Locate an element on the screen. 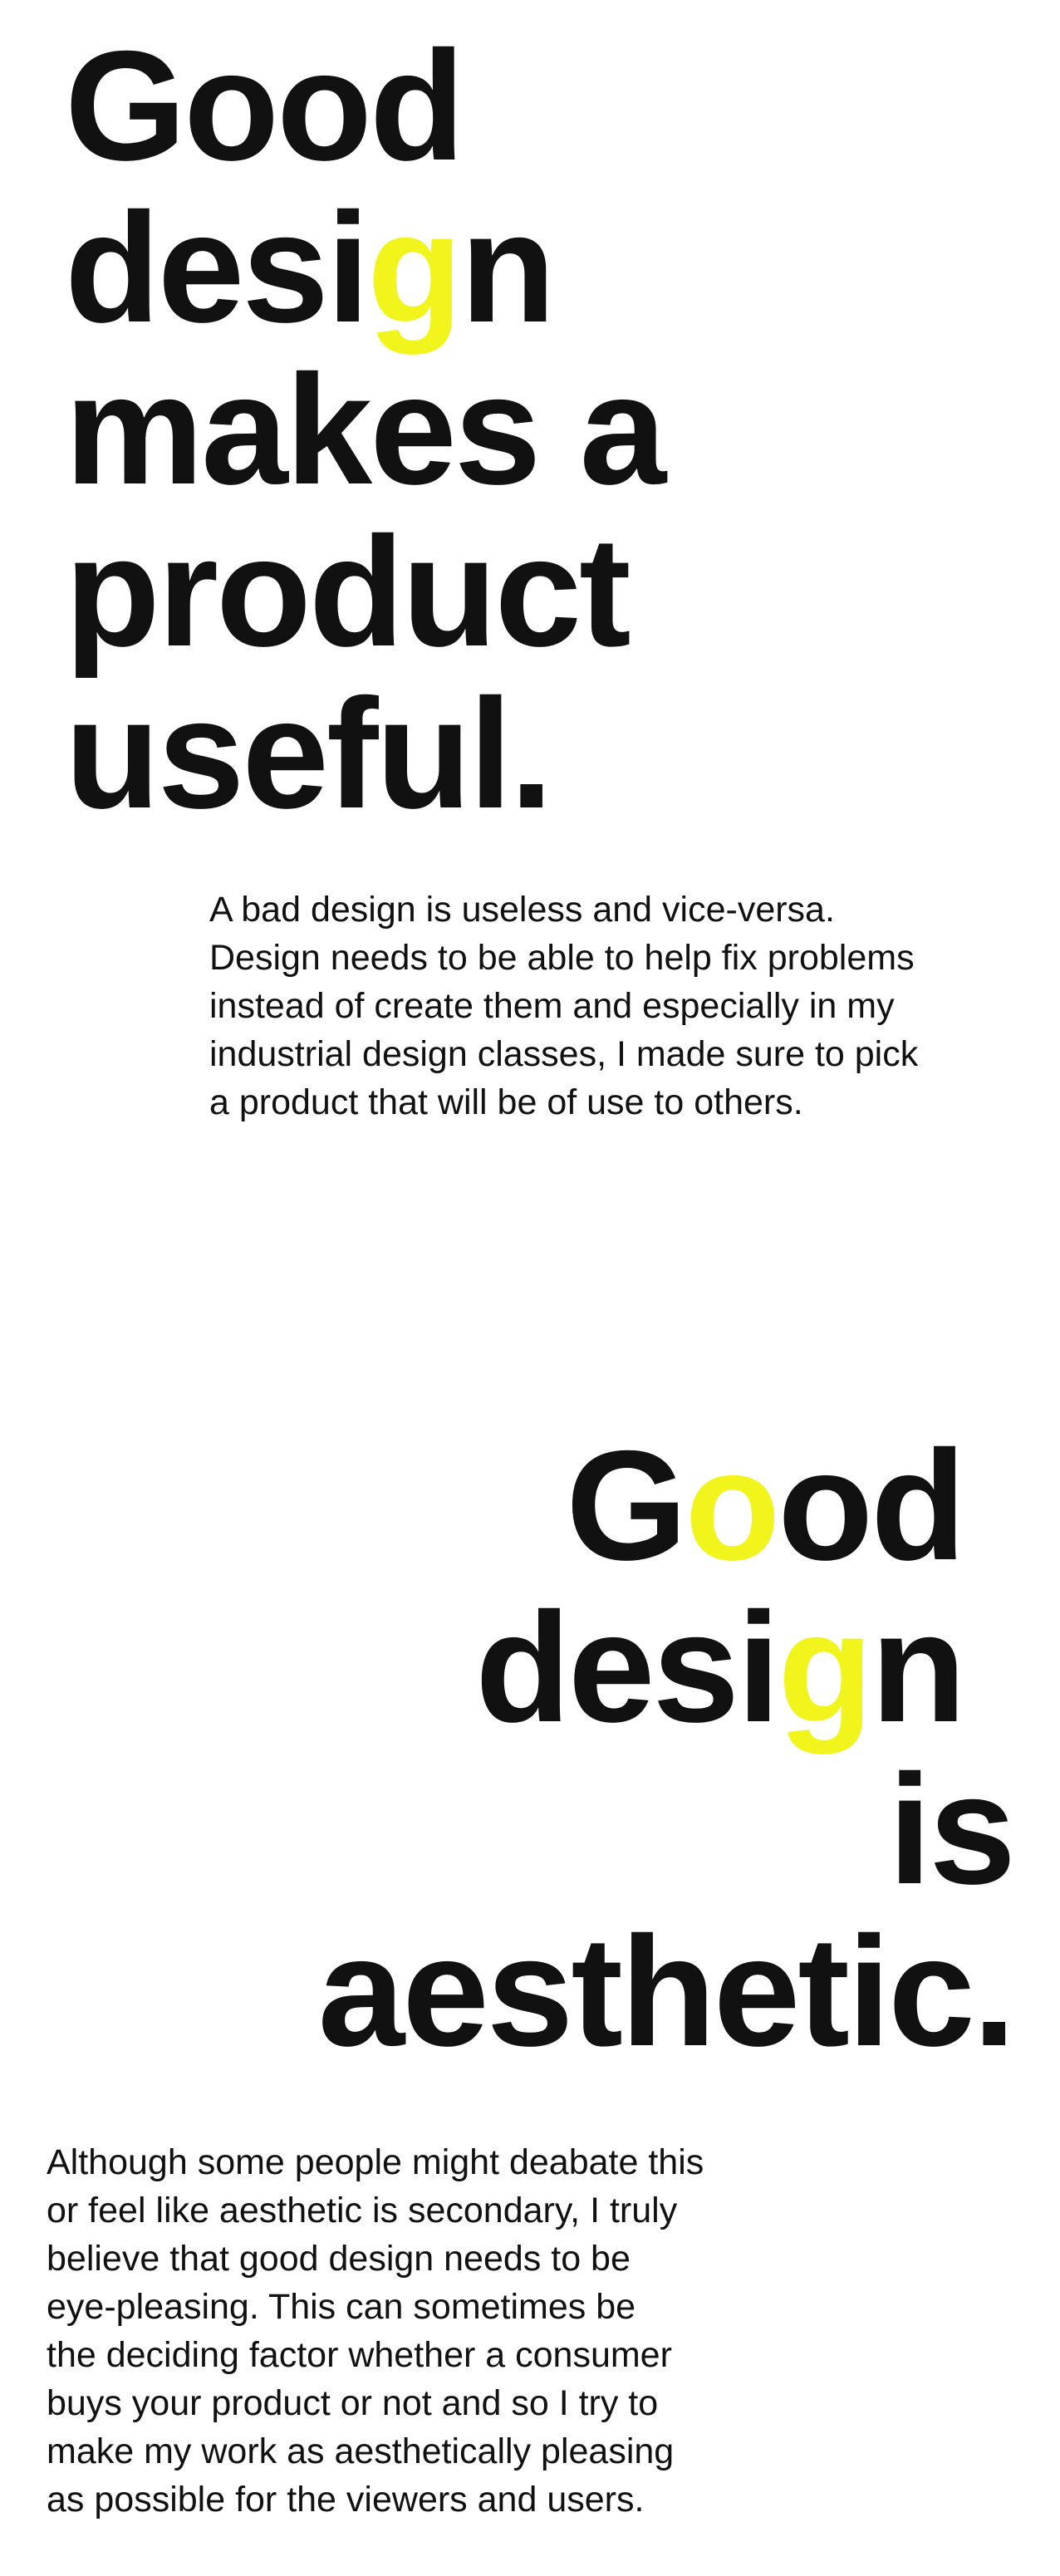 The image size is (1060, 2576). paragraph-line: eye-pleasing. This can sometimes be is located at coordinates (341, 2307).